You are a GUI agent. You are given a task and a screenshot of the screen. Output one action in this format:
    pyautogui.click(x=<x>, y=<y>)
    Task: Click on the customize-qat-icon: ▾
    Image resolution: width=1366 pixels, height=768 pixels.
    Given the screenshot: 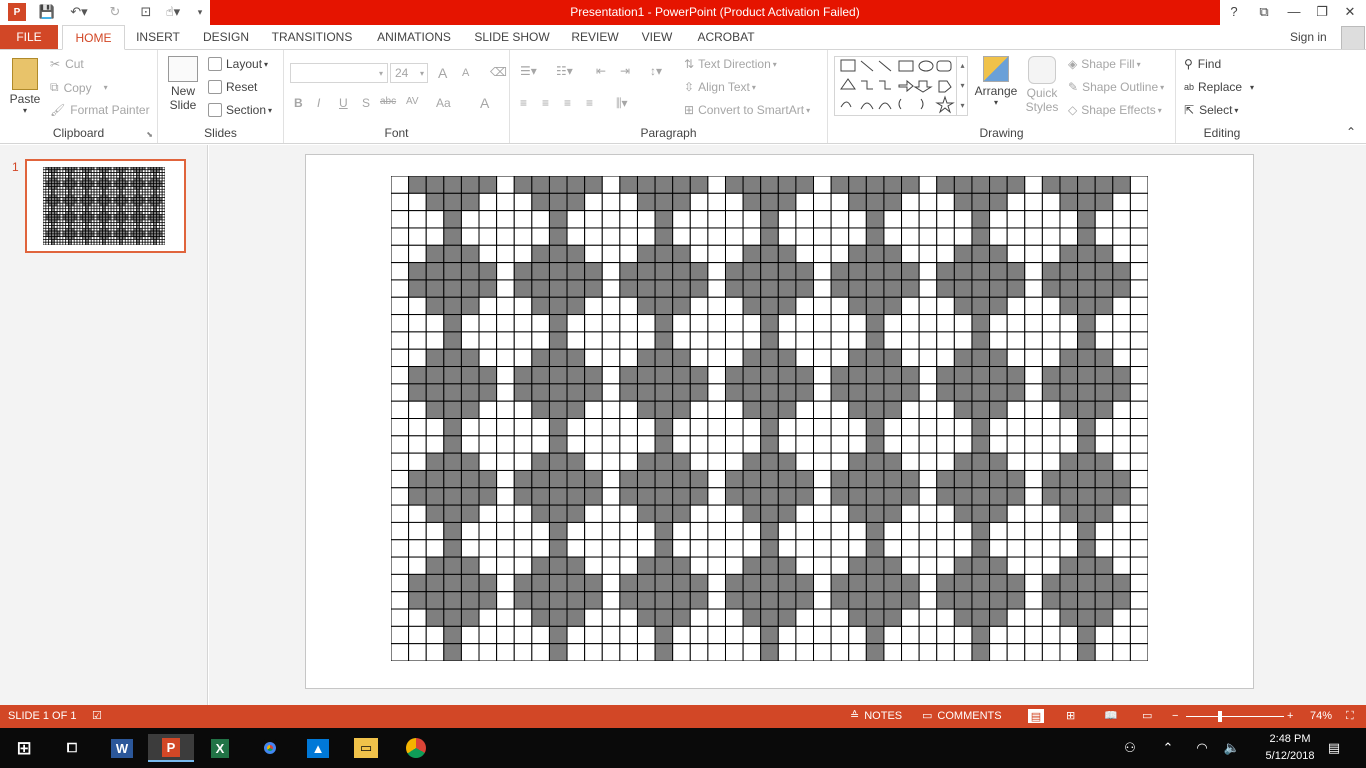 What is the action you would take?
    pyautogui.click(x=200, y=12)
    